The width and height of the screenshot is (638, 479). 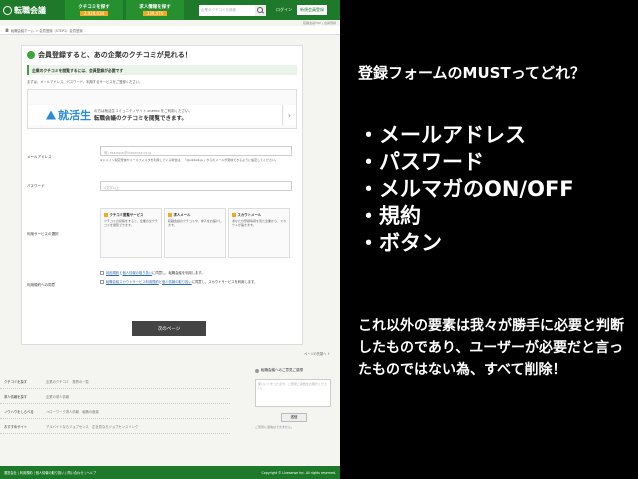 I want to click on list-item: ・メルマガのON/OFF, so click(x=466, y=189).